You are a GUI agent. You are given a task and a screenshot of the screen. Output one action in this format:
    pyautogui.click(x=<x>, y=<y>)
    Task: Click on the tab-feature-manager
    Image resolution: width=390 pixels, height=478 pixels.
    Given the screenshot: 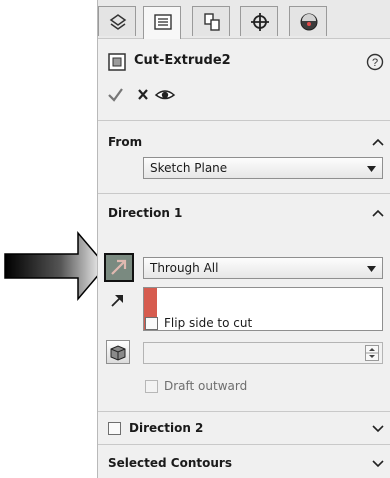 What is the action you would take?
    pyautogui.click(x=117, y=21)
    